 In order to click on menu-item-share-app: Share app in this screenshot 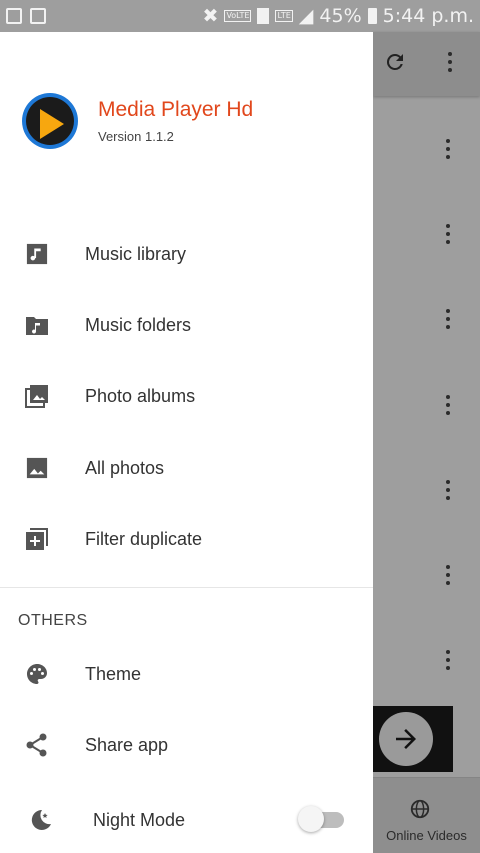, I will do `click(186, 745)`.